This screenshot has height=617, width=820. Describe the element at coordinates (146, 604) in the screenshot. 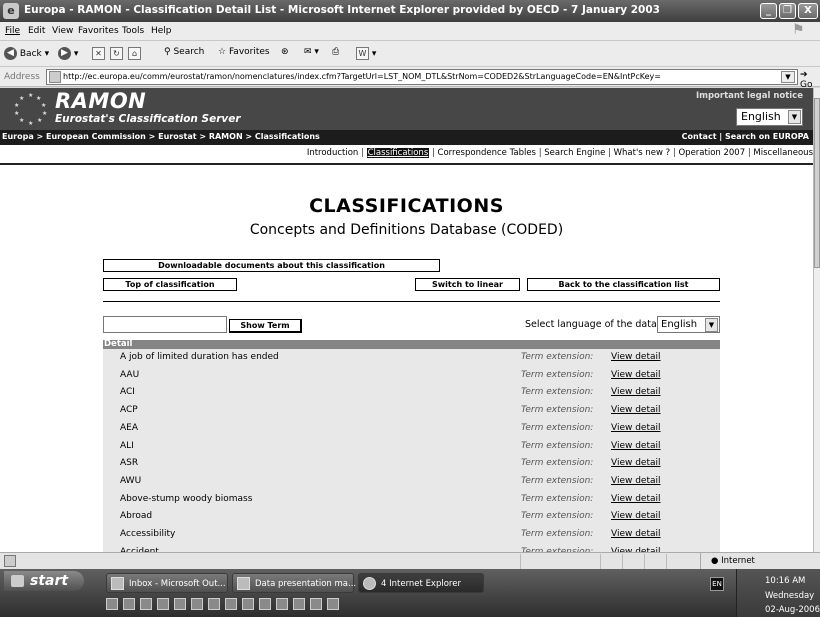

I see `quicklaunch-browser-icon` at that location.